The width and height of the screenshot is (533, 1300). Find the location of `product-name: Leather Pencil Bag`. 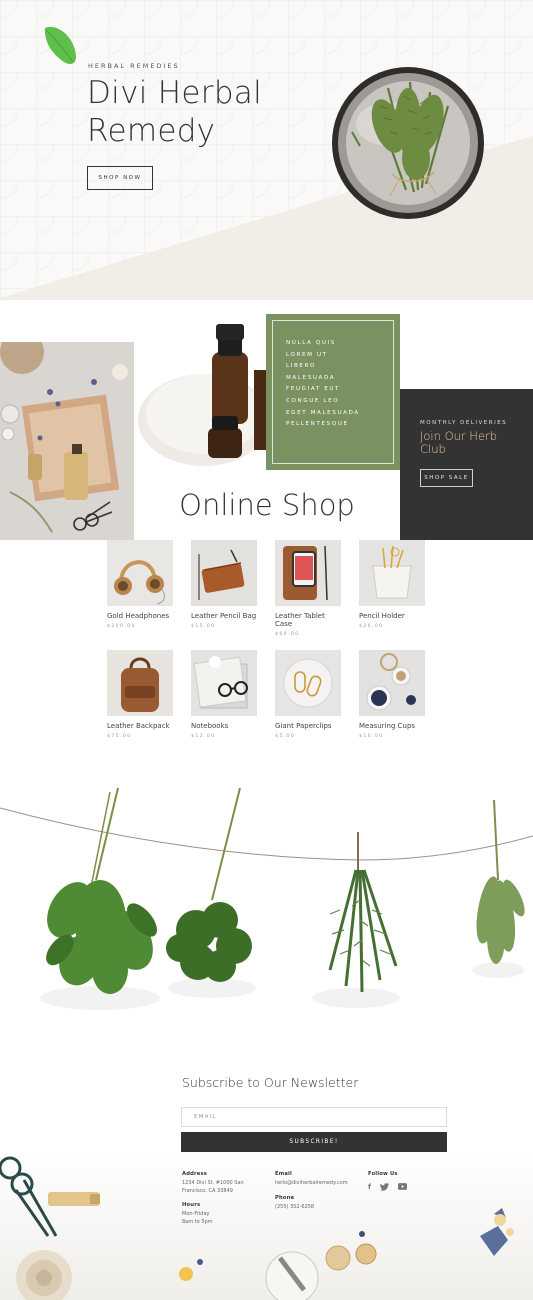

product-name: Leather Pencil Bag is located at coordinates (225, 616).